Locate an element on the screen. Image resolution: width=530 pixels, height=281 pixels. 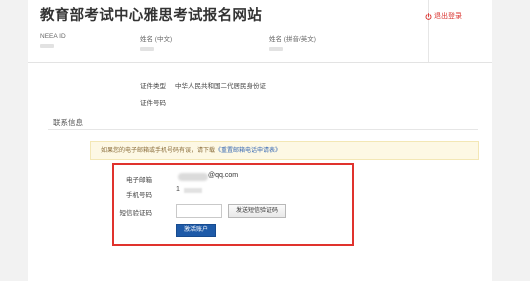
phone-label: 手机号码 is located at coordinates (139, 195).